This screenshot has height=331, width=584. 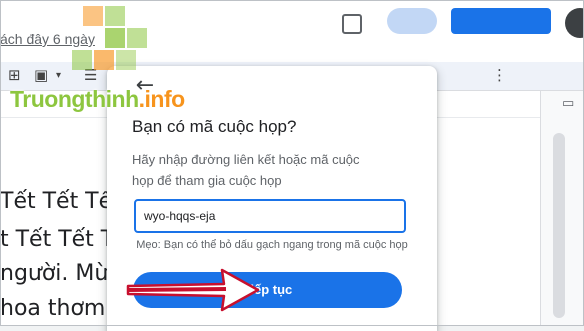 What do you see at coordinates (352, 24) in the screenshot?
I see `present-icon` at bounding box center [352, 24].